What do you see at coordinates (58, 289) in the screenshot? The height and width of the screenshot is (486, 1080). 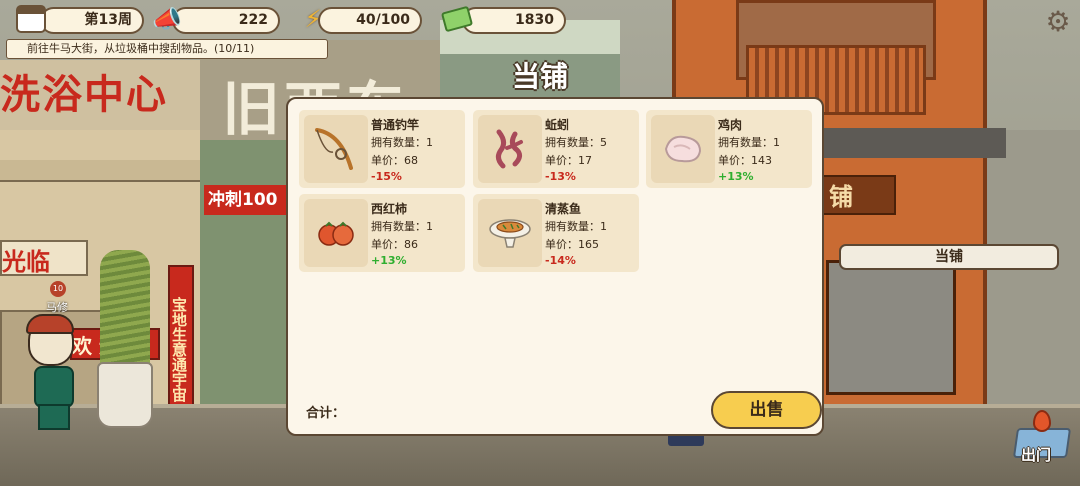 I see `npc-level-badge: 10` at bounding box center [58, 289].